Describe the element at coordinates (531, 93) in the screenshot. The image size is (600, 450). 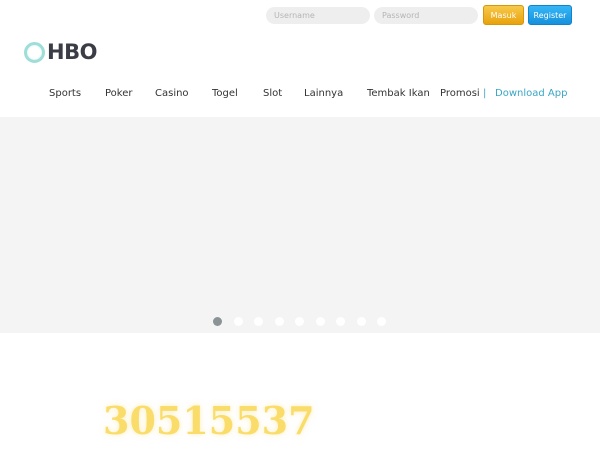
I see `download-app-link: Download App` at that location.